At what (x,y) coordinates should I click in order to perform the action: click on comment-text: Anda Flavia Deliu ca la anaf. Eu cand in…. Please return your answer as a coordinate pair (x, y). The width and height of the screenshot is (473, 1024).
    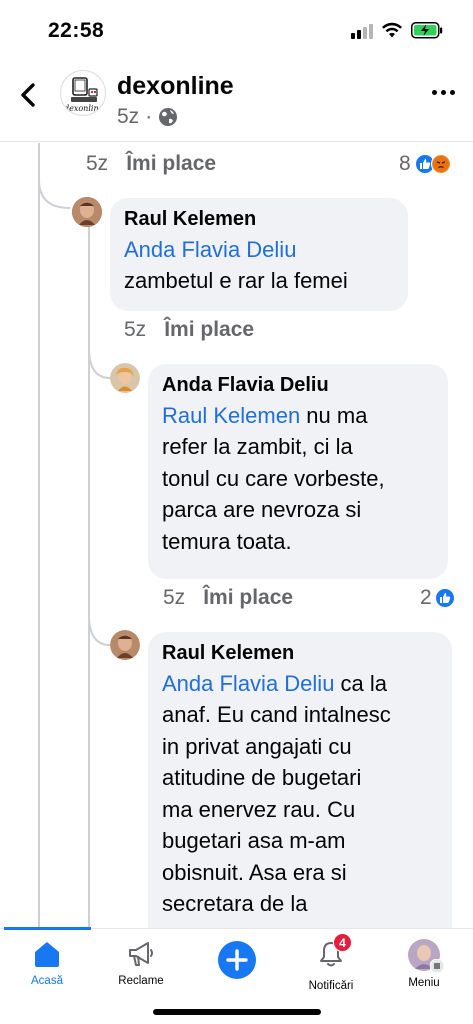
    Looking at the image, I should click on (300, 794).